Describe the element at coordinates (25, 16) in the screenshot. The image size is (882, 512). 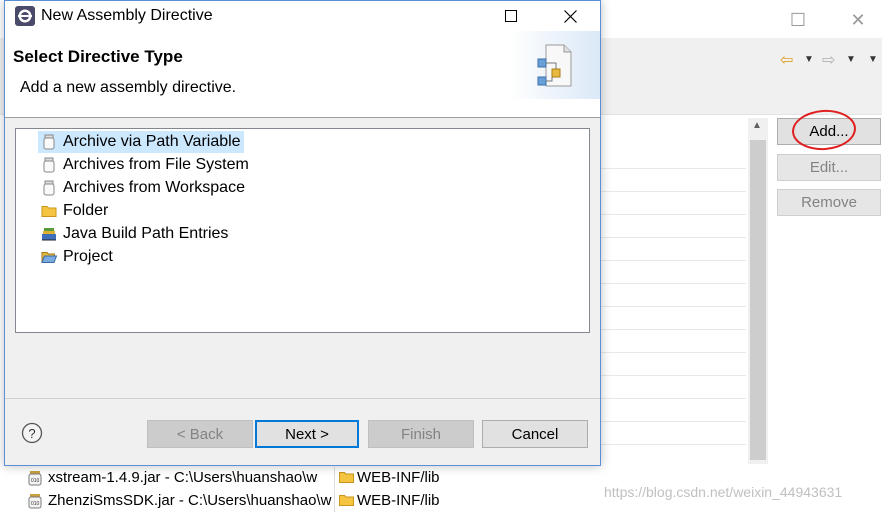
I see `eclipse-app-icon` at that location.